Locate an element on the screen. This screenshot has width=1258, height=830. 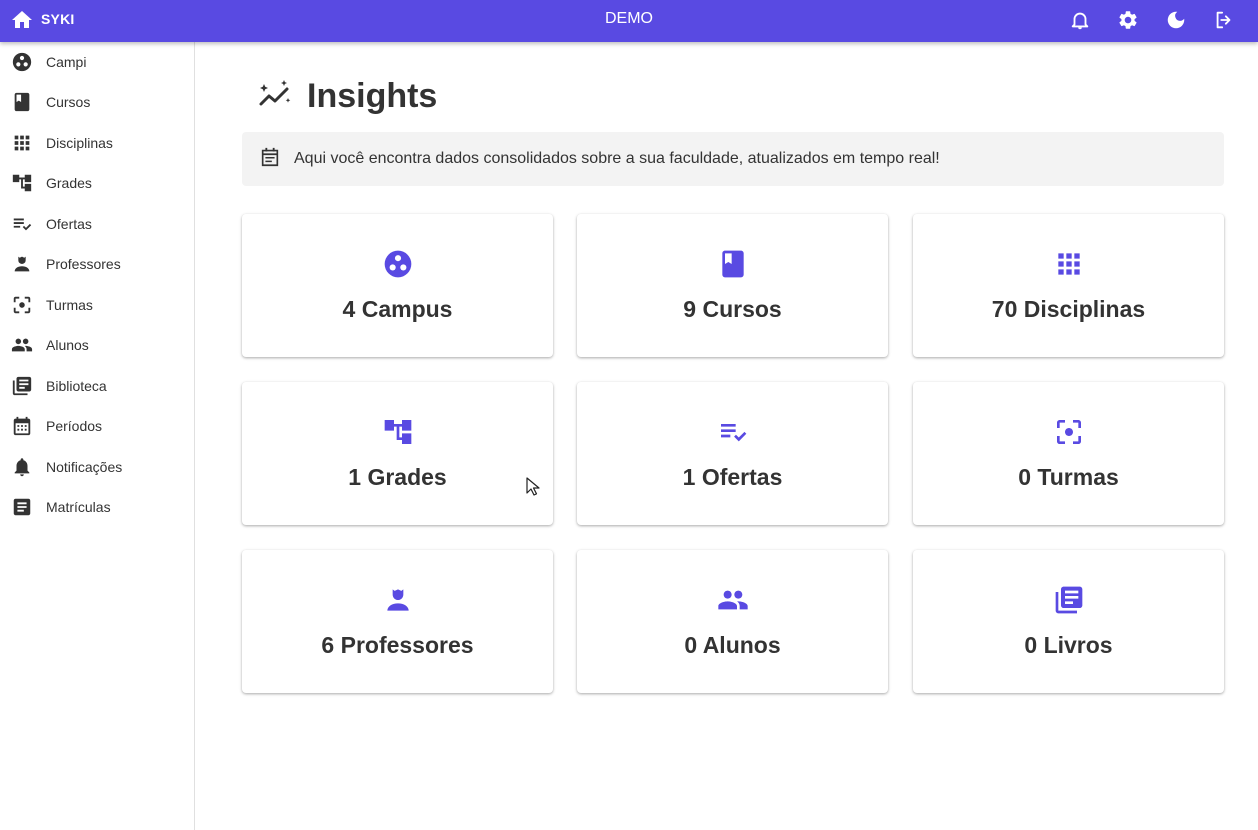
stat-card-cursos: 9 Cursos is located at coordinates (732, 285).